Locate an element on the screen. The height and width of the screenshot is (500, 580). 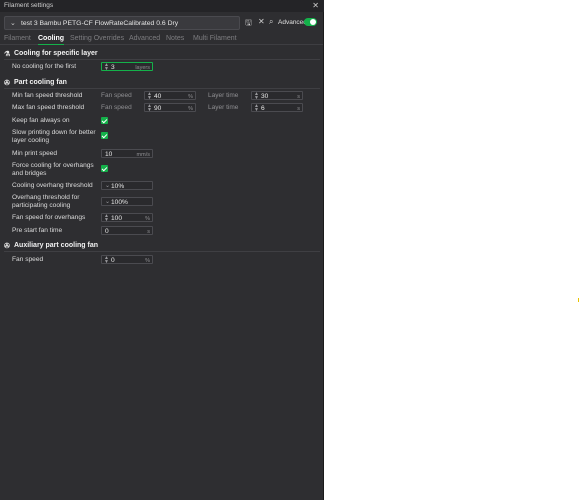
fan-overhangs-label: Fan speed for overhangs is located at coordinates (49, 217).